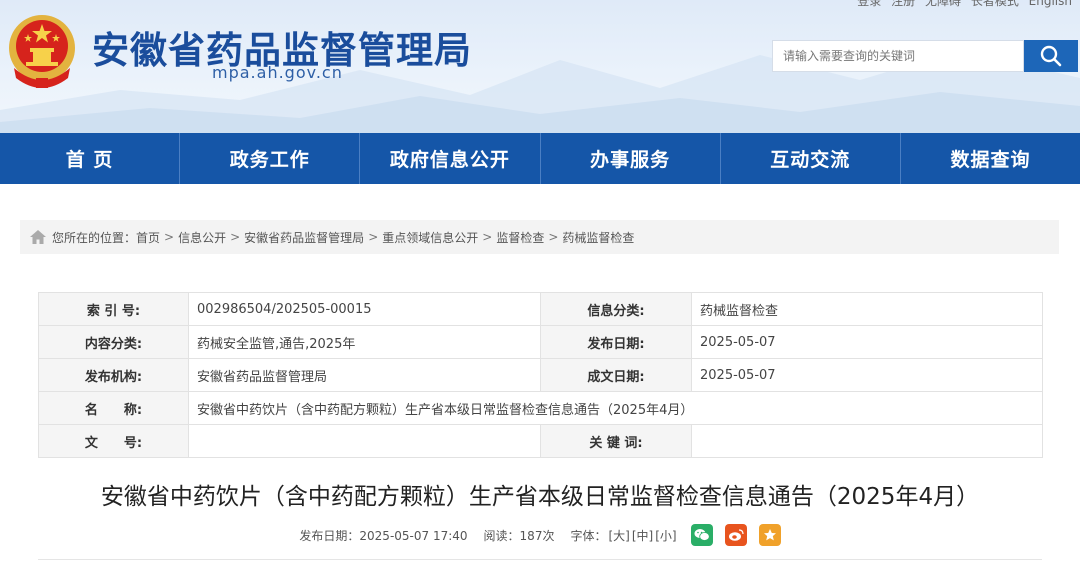 The width and height of the screenshot is (1080, 562). I want to click on main-nav: 首 页 政务工作 政府信息公开 办事服务 互动交流 数据查询, so click(540, 158).